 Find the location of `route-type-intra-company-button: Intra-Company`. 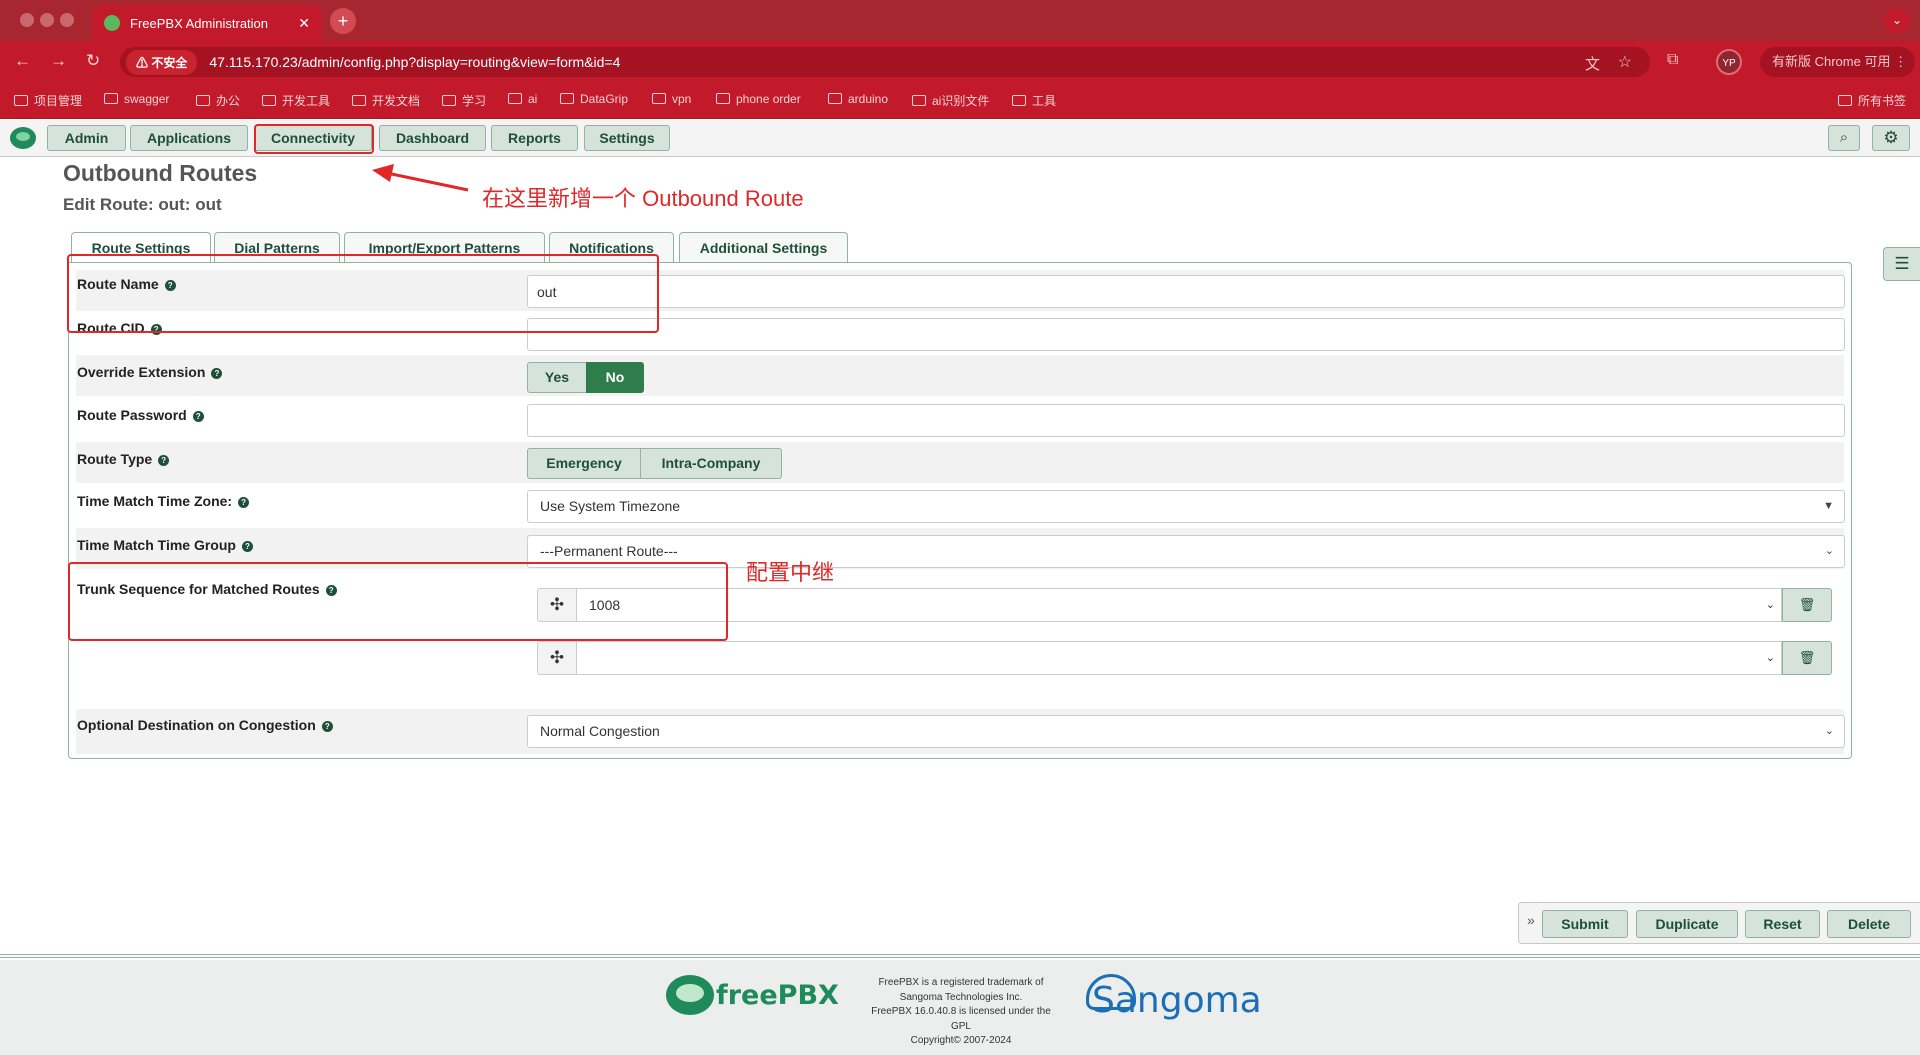

route-type-intra-company-button: Intra-Company is located at coordinates (711, 463).